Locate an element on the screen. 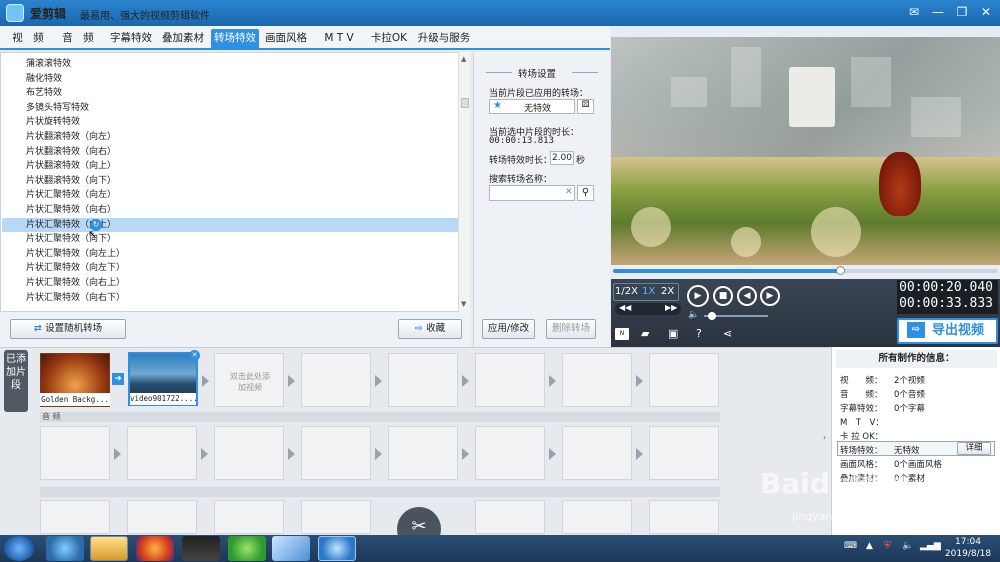 This screenshot has height=562, width=1000. effect-item: 片状汇聚特效（向右上） is located at coordinates (230, 283).